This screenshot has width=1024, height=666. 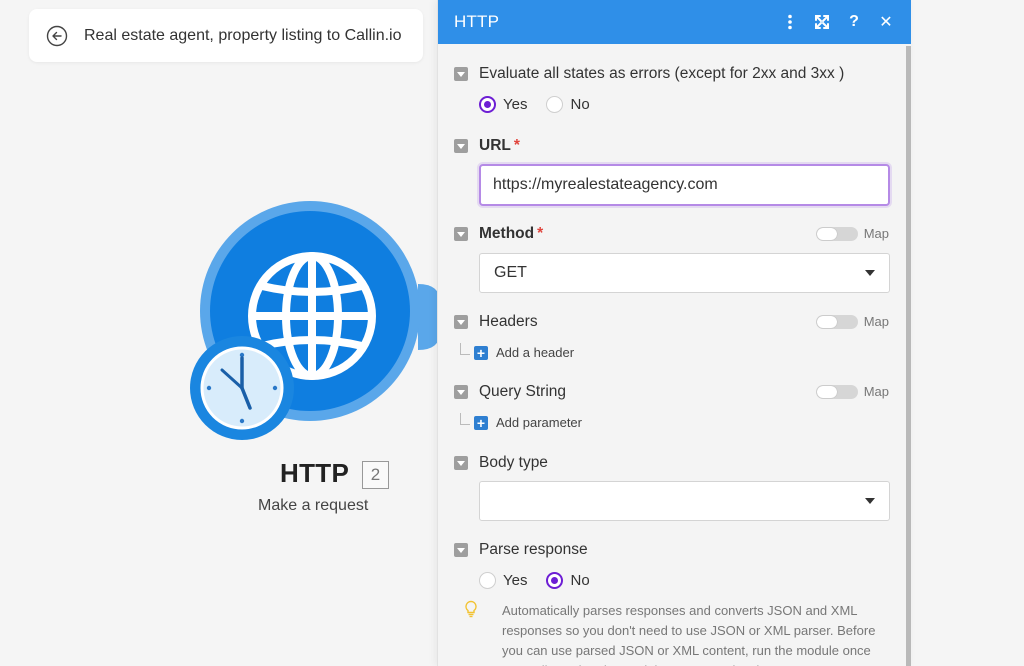 What do you see at coordinates (508, 321) in the screenshot?
I see `field-label: Headers` at bounding box center [508, 321].